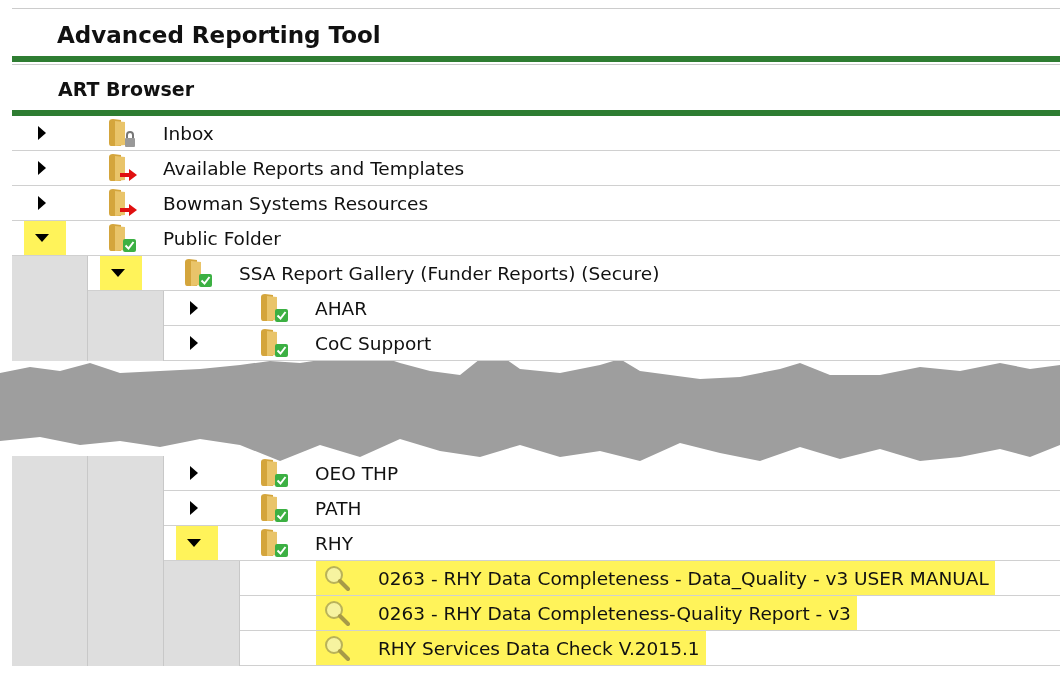  I want to click on folder-name: RHY, so click(334, 543).